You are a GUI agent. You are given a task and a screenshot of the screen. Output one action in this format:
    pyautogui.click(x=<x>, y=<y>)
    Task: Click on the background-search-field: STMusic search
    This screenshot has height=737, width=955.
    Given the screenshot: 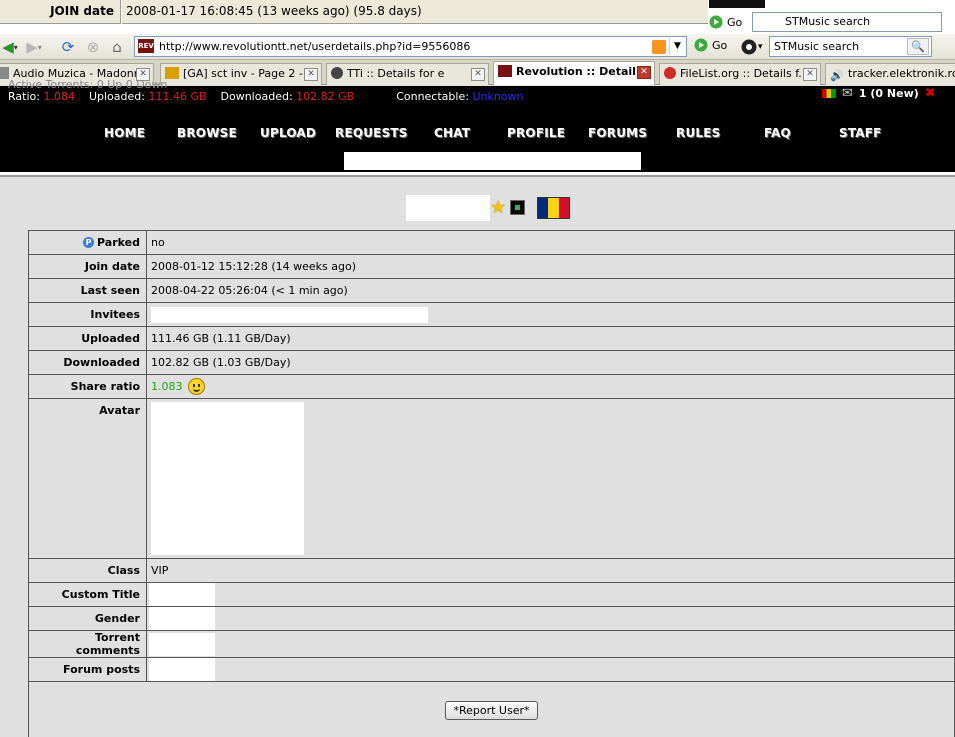 What is the action you would take?
    pyautogui.click(x=847, y=22)
    